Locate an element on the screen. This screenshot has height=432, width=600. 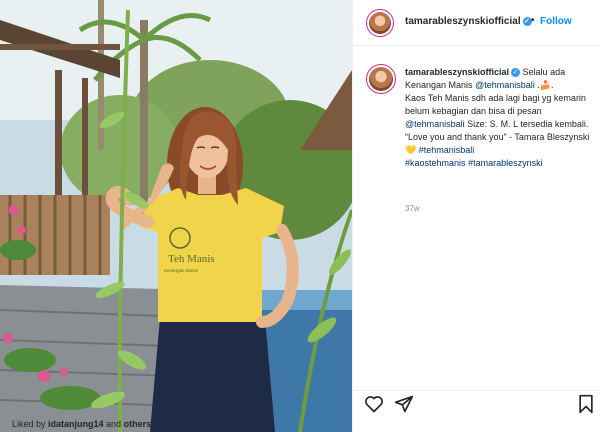
post-time: 37w is located at coordinates (412, 208).